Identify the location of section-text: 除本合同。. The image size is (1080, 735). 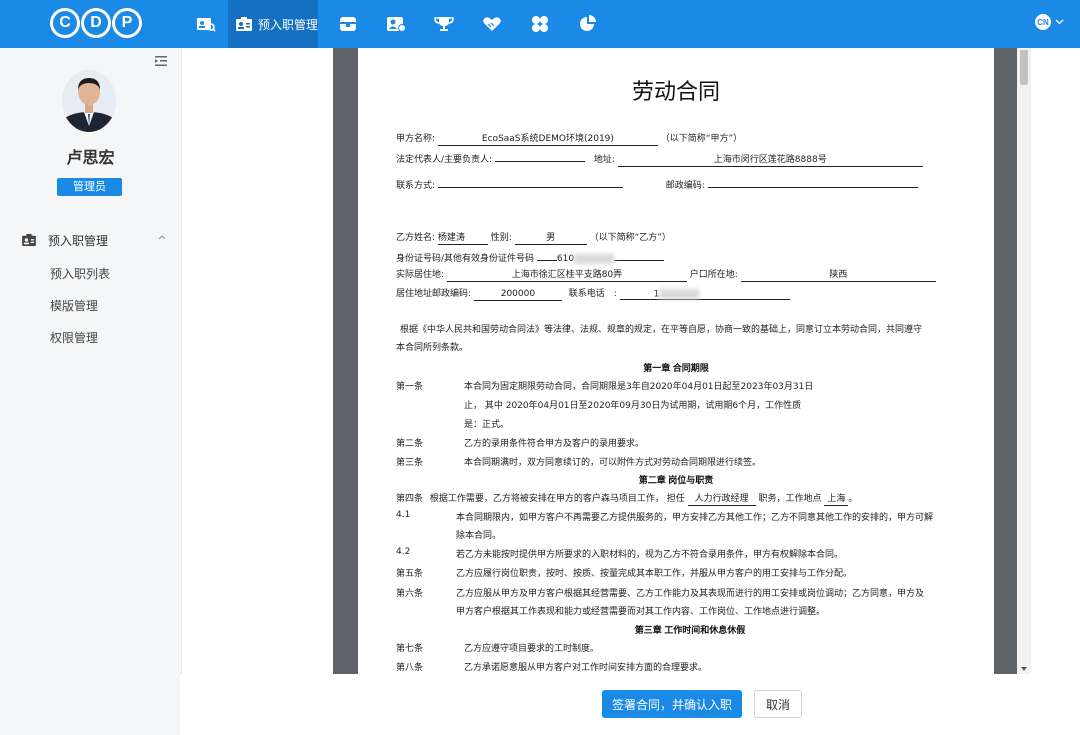
(479, 536).